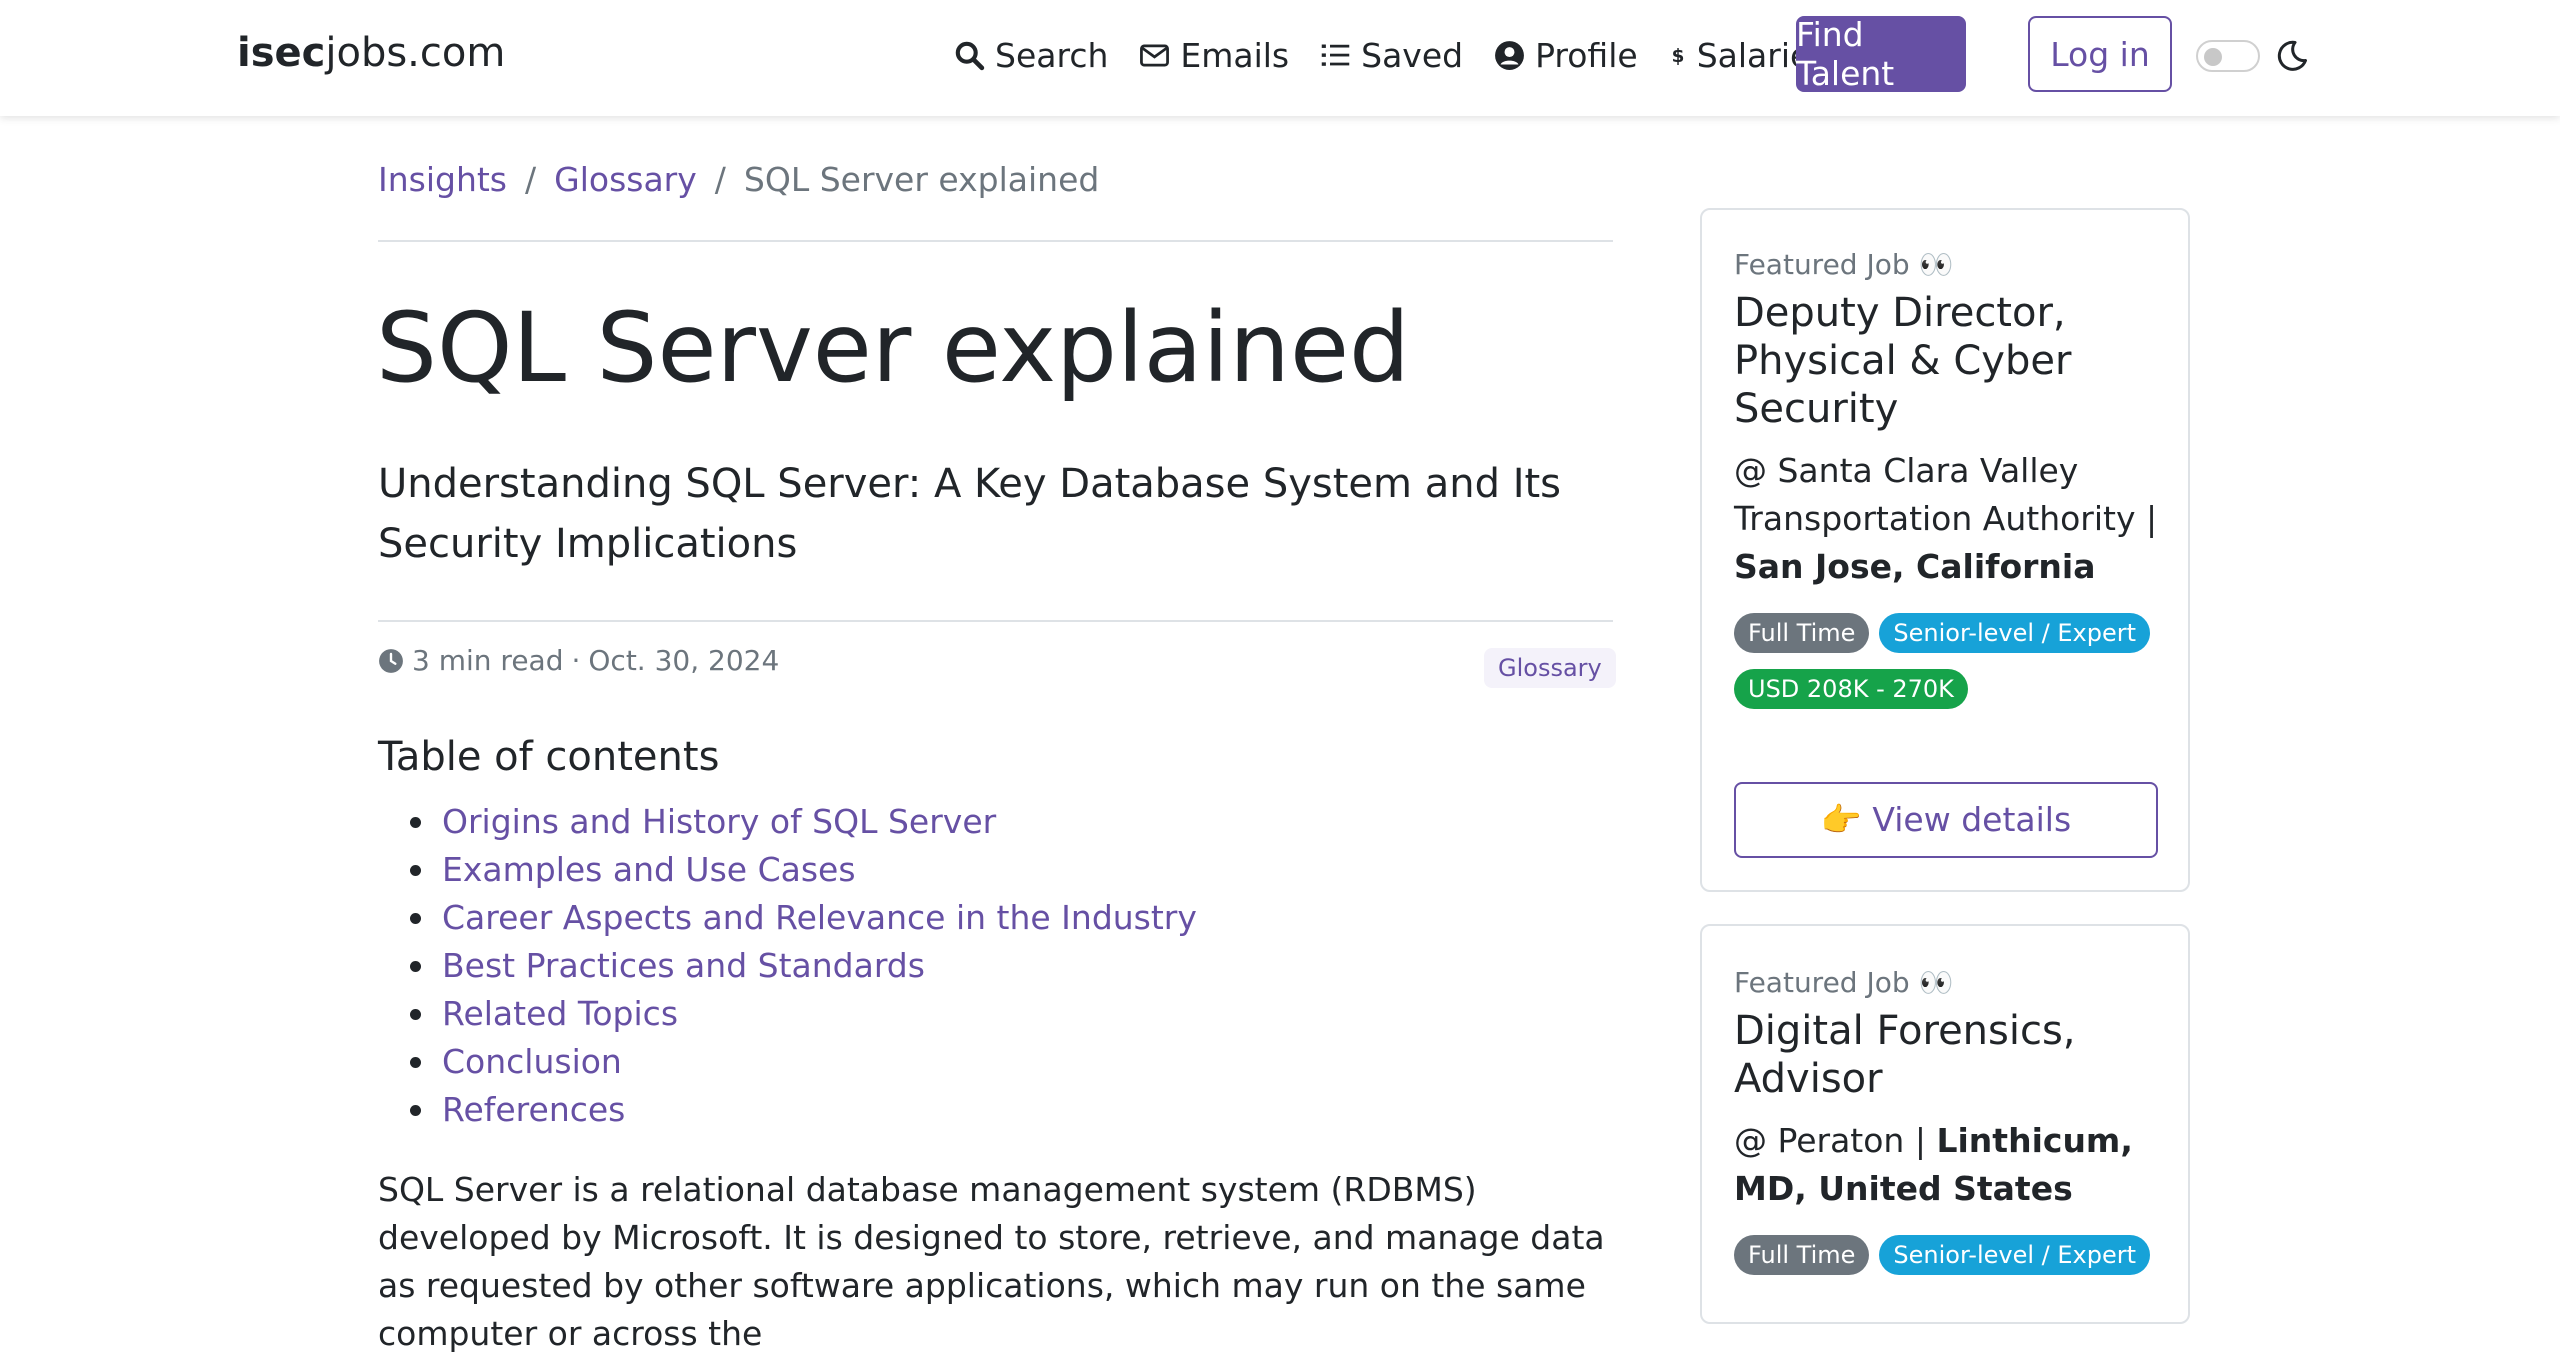 Image resolution: width=2560 pixels, height=1358 pixels. What do you see at coordinates (391, 660) in the screenshot?
I see `clock-icon` at bounding box center [391, 660].